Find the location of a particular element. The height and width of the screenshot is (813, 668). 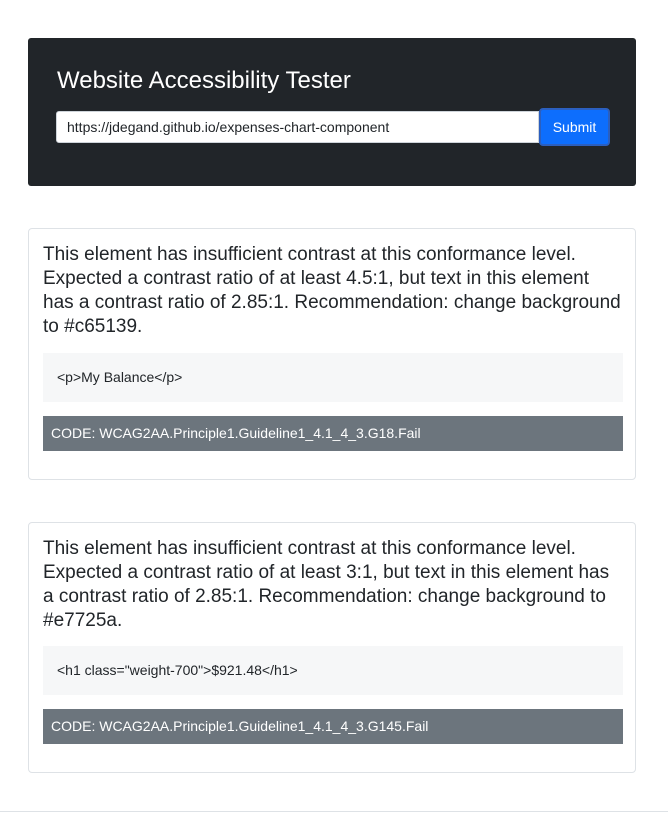

page-title: Website Accessibility Tester is located at coordinates (204, 80).